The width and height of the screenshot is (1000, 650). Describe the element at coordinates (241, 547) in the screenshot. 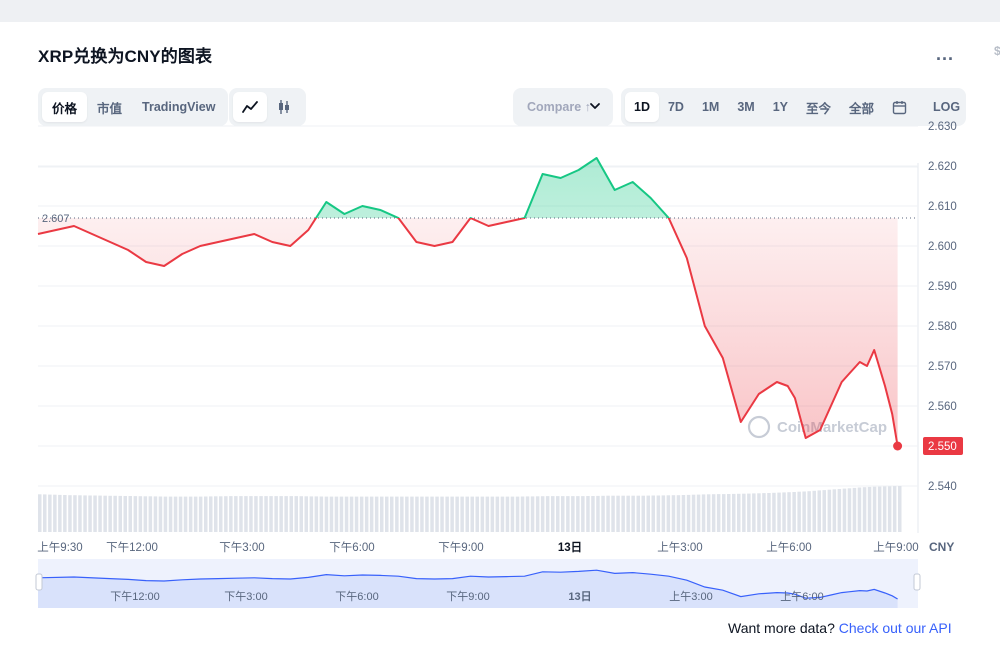

I see `x-tick-label: 下午3:00` at that location.